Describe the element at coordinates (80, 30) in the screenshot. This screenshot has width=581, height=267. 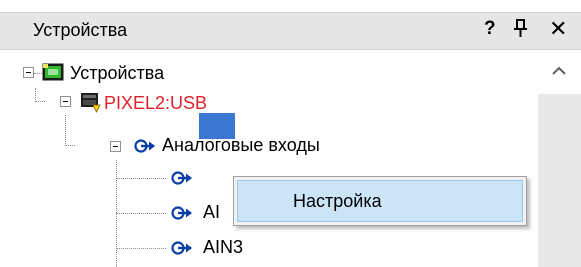
I see `panel-title: Устройства` at that location.